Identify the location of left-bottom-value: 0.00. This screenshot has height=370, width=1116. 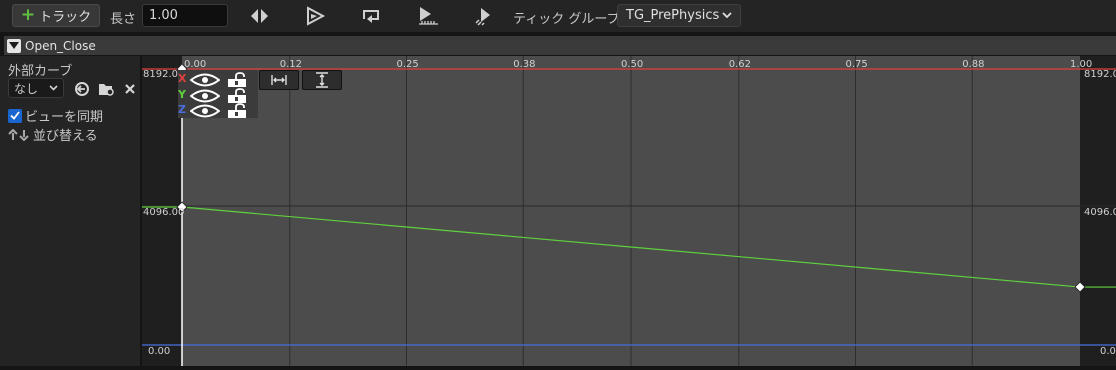
(159, 351).